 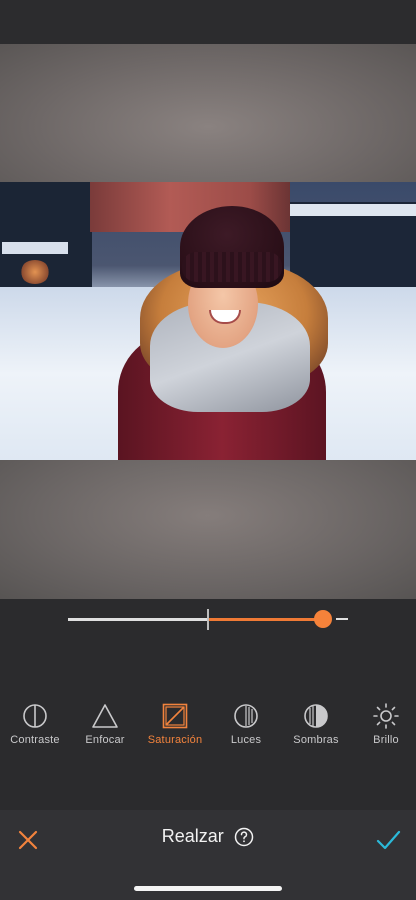 What do you see at coordinates (105, 740) in the screenshot?
I see `tool-label: Enfocar` at bounding box center [105, 740].